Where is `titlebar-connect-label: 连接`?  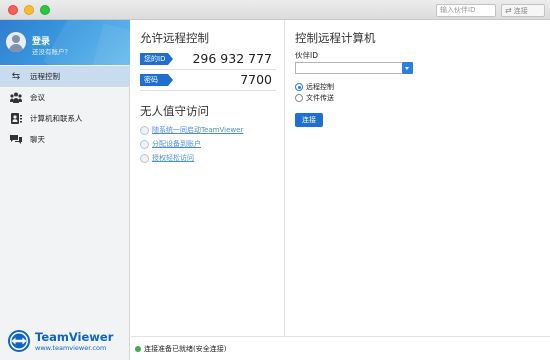
titlebar-connect-label: 连接 is located at coordinates (520, 11).